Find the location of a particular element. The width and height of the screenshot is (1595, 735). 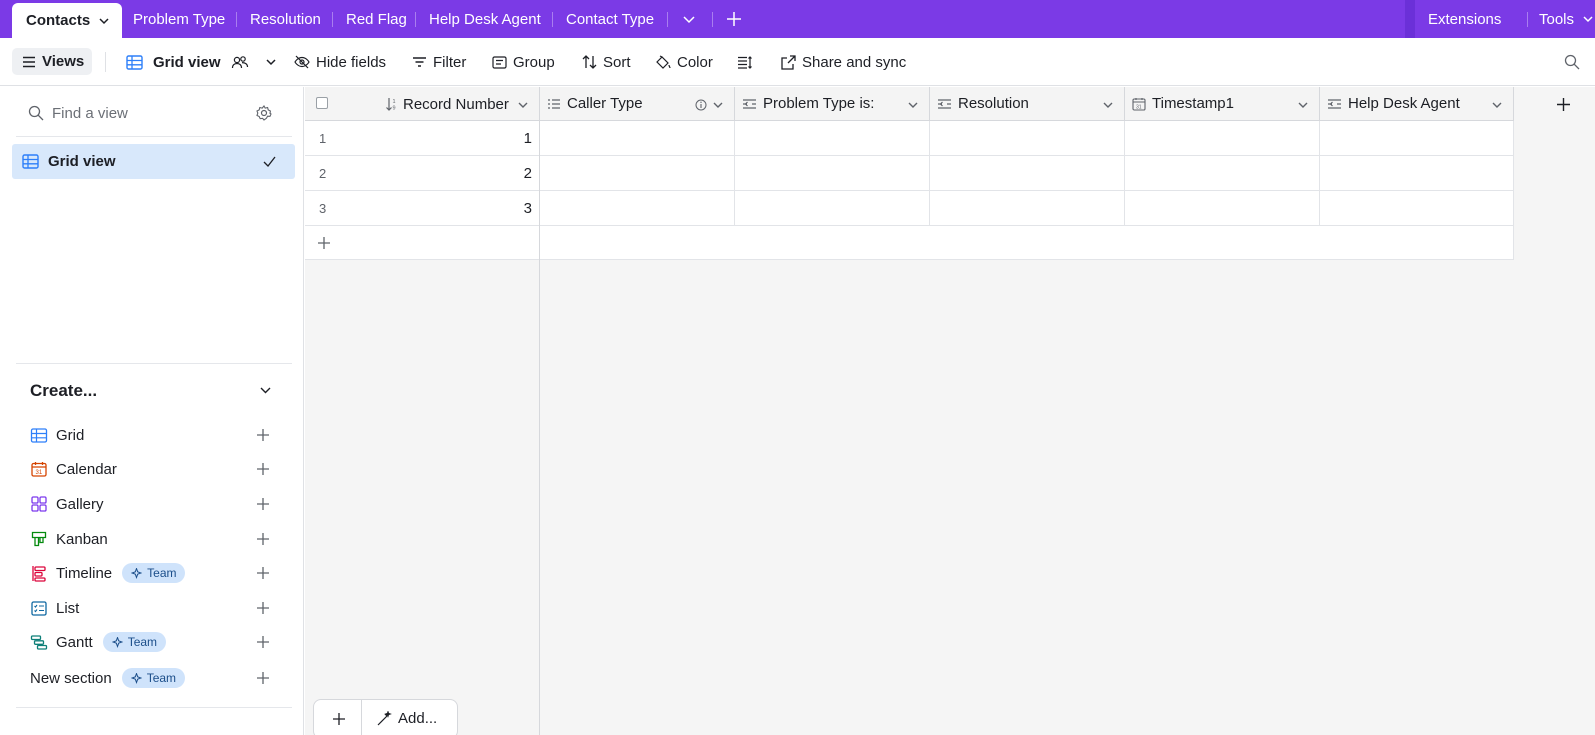

create-gantt: Gantt Team is located at coordinates (155, 642).